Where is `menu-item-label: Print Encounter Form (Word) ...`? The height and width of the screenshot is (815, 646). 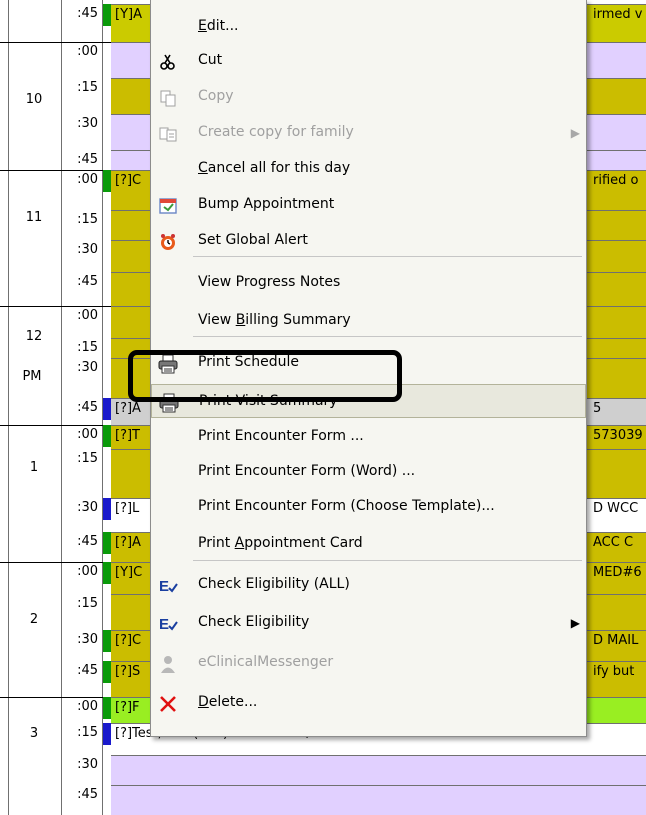
menu-item-label: Print Encounter Form (Word) ... is located at coordinates (307, 471).